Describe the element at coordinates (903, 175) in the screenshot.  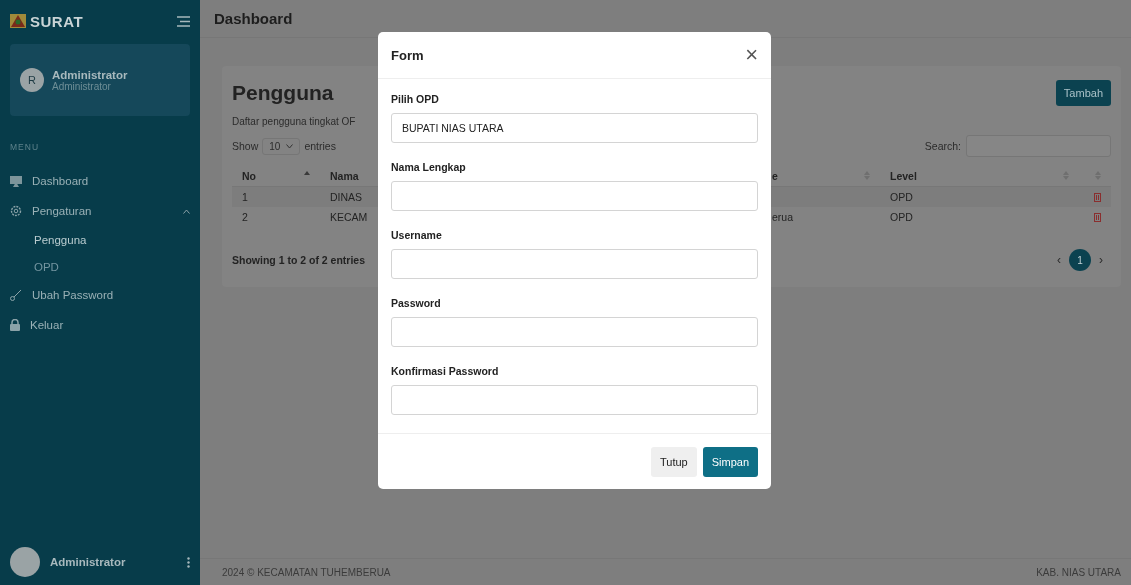
I see `column-label: Level` at that location.